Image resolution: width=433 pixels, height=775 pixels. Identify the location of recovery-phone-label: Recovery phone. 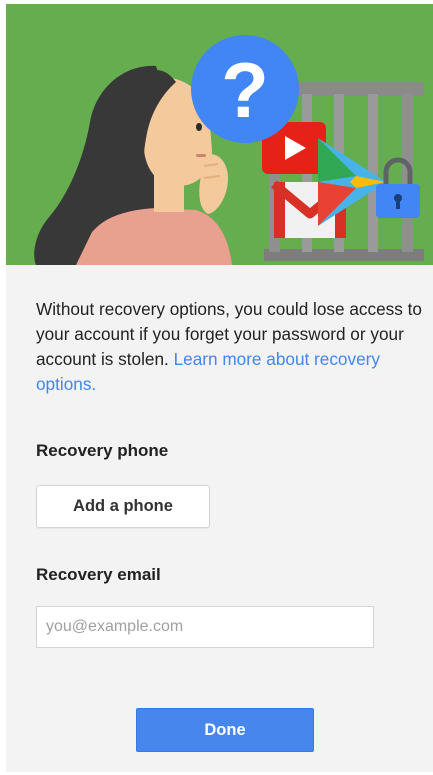
(102, 450).